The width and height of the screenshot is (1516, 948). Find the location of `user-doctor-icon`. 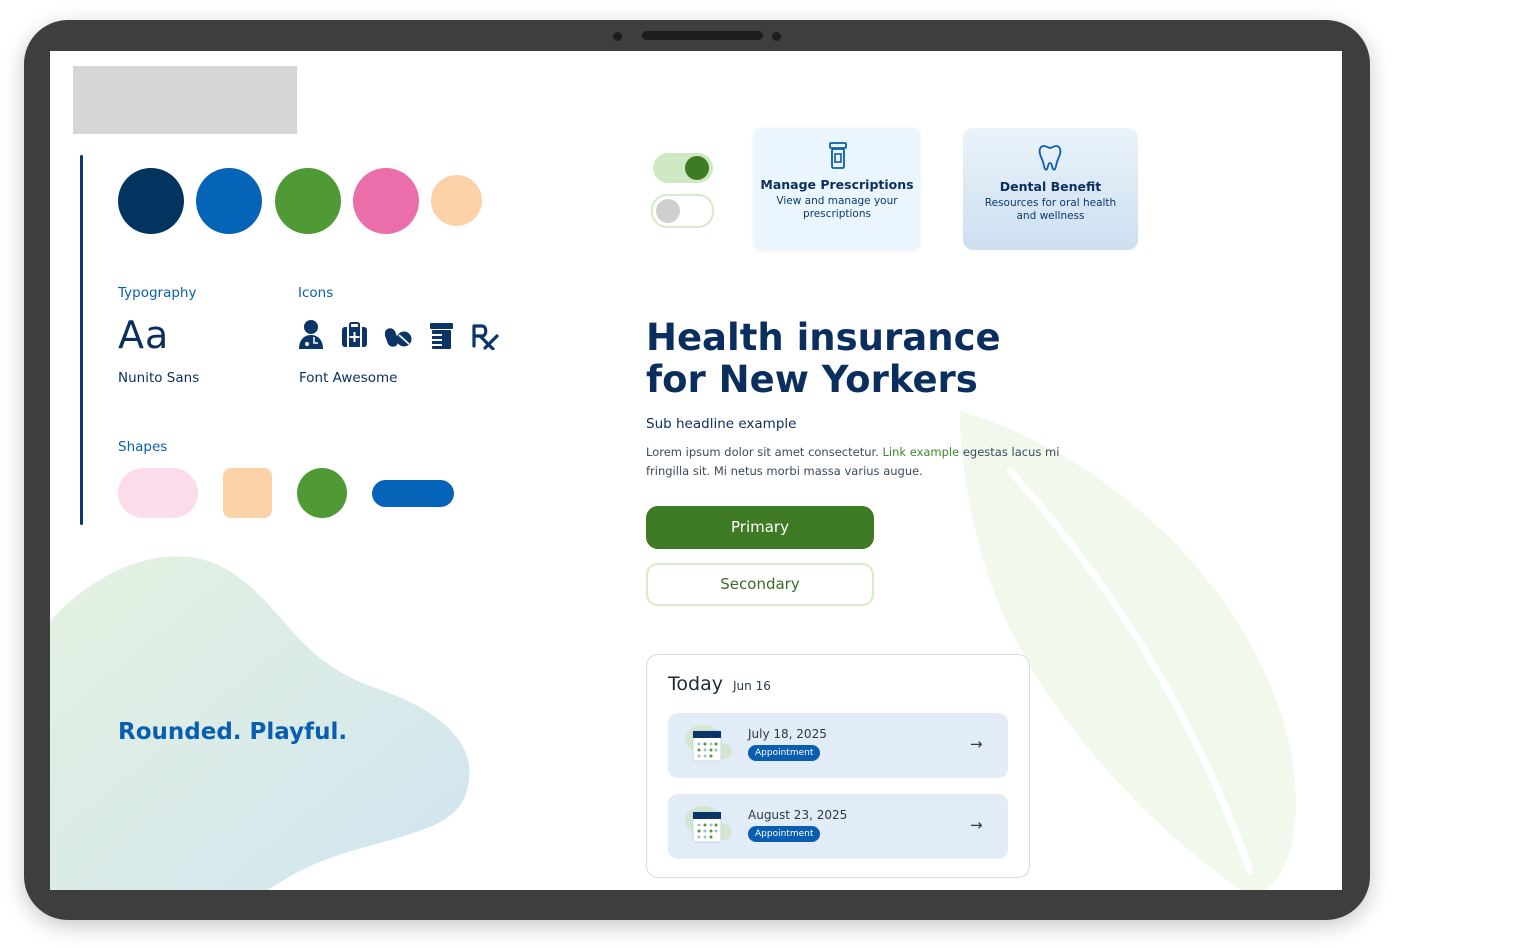

user-doctor-icon is located at coordinates (311, 334).